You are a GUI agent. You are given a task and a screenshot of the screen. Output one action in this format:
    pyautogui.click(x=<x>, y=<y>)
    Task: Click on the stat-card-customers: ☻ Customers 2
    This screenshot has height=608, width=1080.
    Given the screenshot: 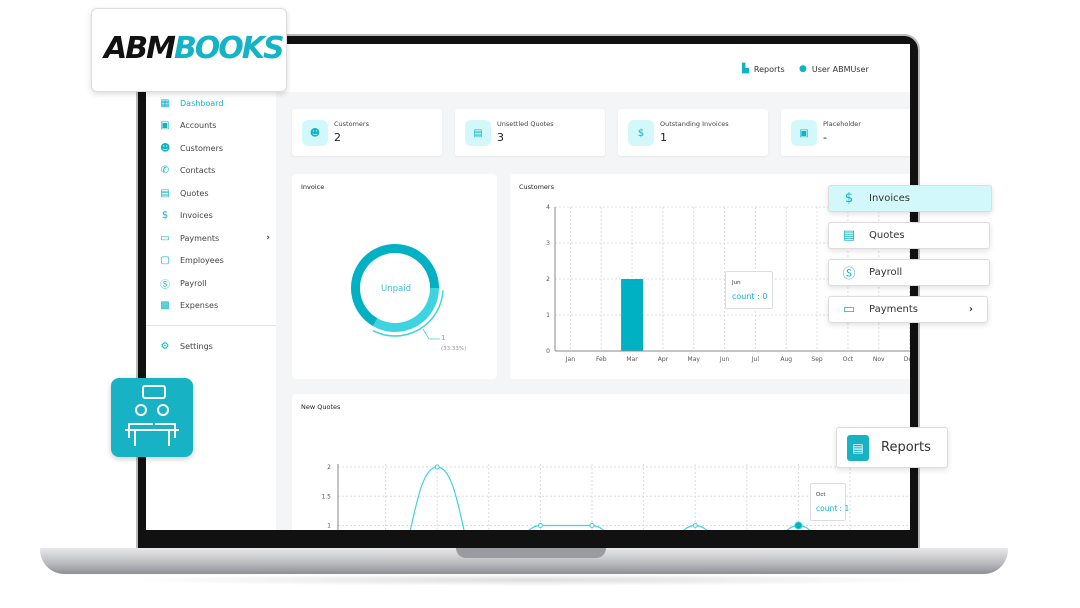 What is the action you would take?
    pyautogui.click(x=367, y=132)
    